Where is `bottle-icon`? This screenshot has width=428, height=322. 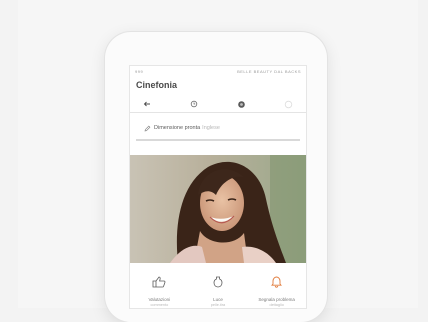
bottle-icon is located at coordinates (218, 284).